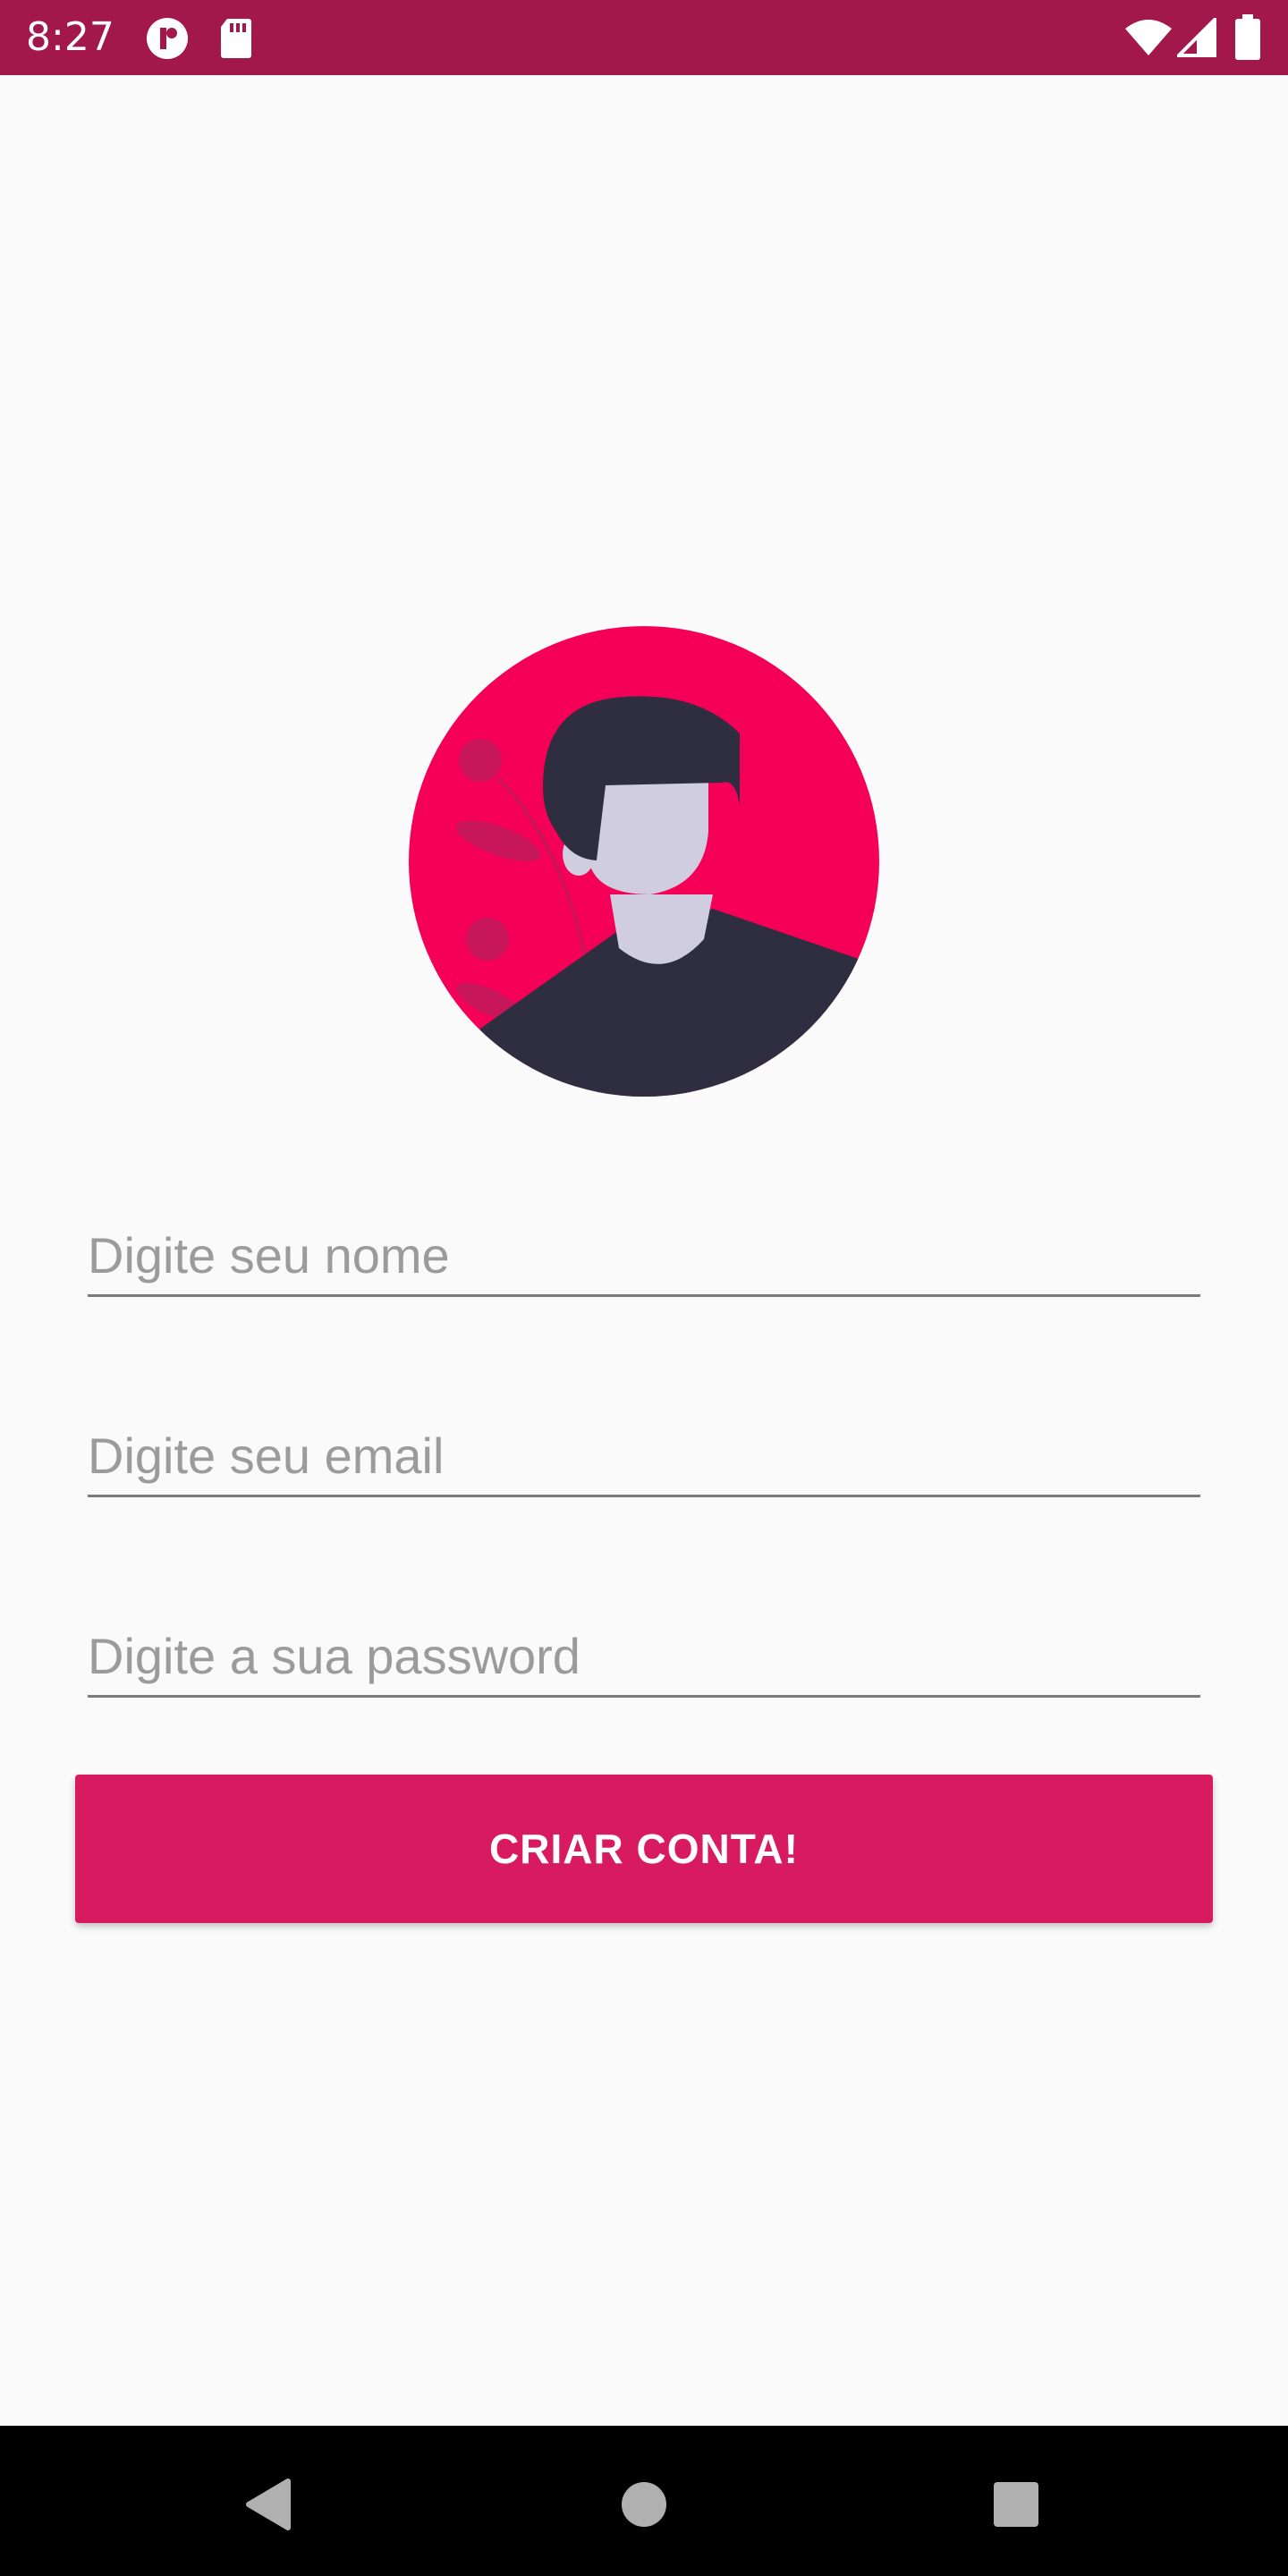  I want to click on password-input, so click(644, 1648).